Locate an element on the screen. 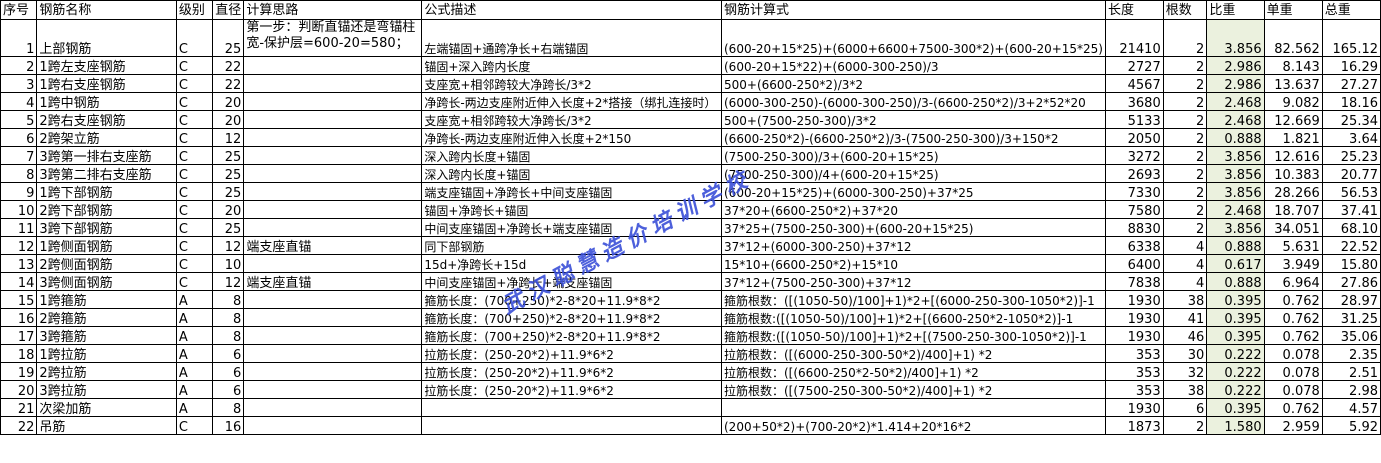 The height and width of the screenshot is (463, 1381). cell-total-weight: 25.23 is located at coordinates (1351, 155).